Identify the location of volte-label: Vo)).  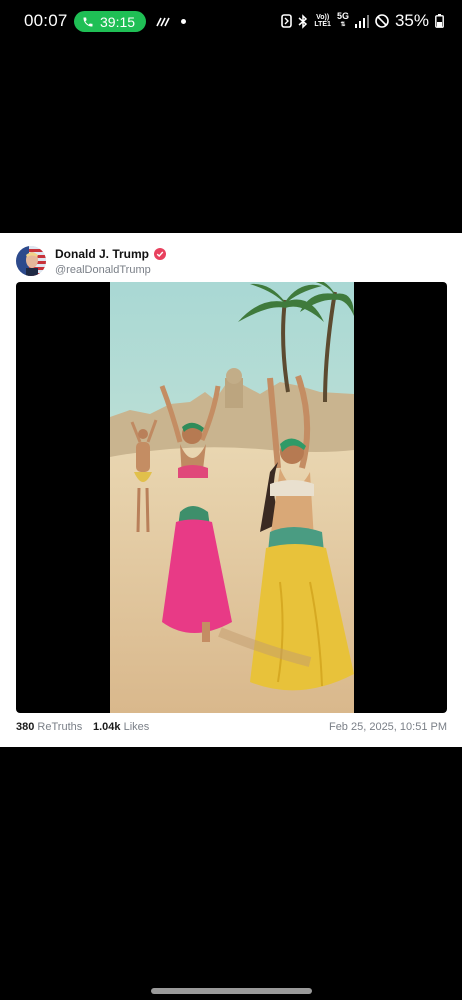
(323, 17).